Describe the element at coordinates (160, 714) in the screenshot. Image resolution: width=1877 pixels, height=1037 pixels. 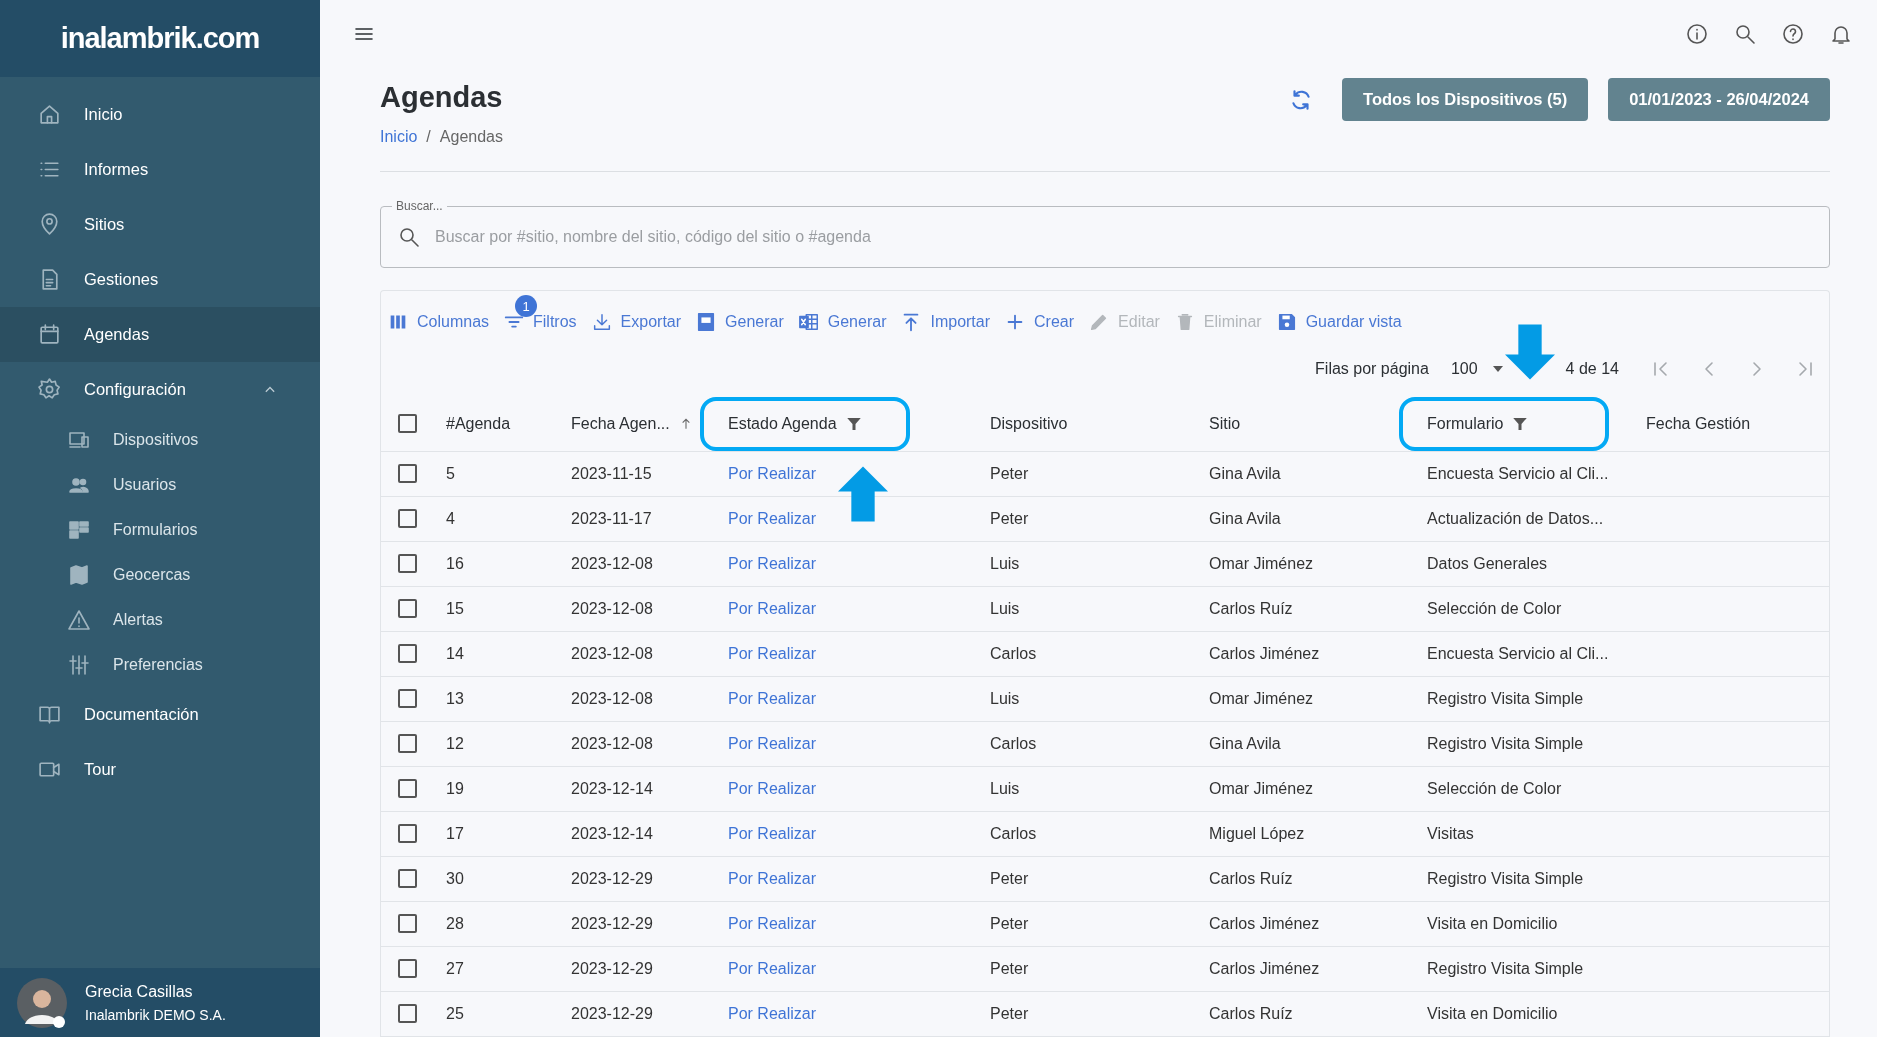
I see `sidebar-item: Documentación` at that location.